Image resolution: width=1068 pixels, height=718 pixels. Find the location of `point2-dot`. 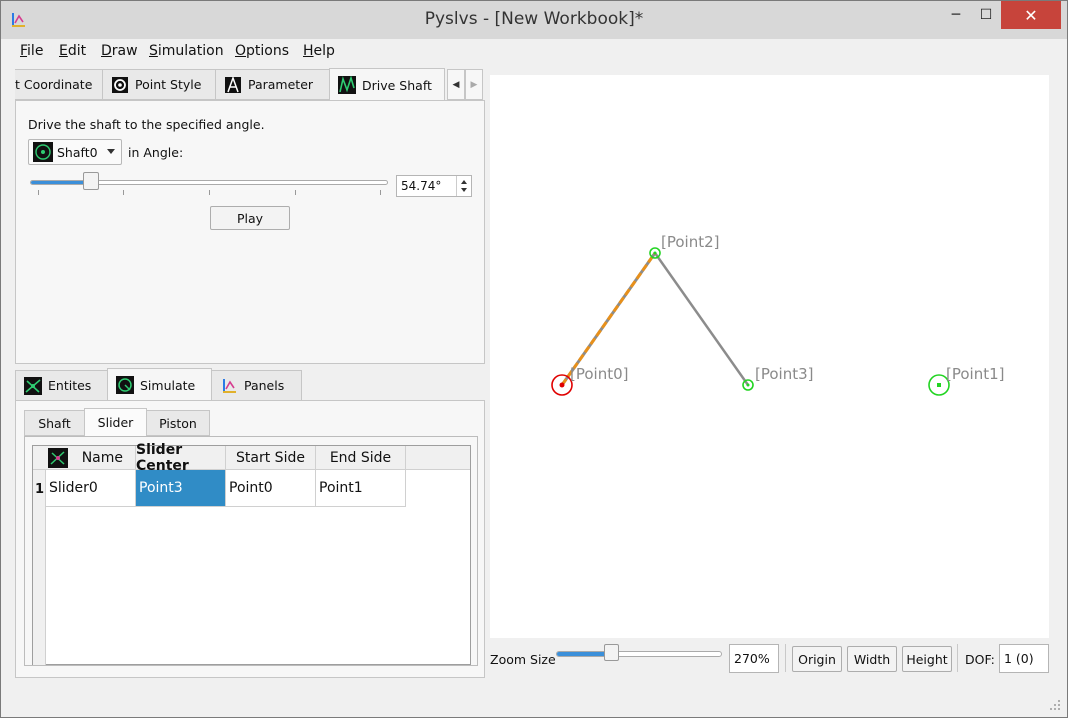

point2-dot is located at coordinates (655, 253).